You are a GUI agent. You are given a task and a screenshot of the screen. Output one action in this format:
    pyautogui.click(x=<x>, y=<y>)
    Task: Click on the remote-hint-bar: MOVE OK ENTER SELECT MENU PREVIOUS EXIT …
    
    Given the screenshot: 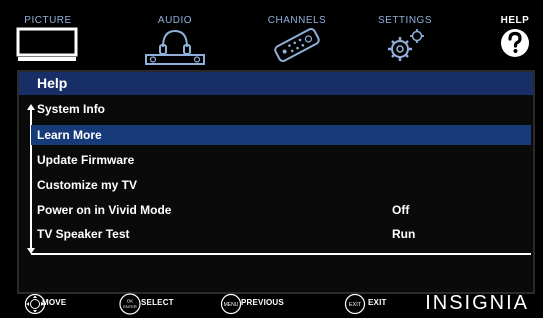 What is the action you would take?
    pyautogui.click(x=271, y=302)
    